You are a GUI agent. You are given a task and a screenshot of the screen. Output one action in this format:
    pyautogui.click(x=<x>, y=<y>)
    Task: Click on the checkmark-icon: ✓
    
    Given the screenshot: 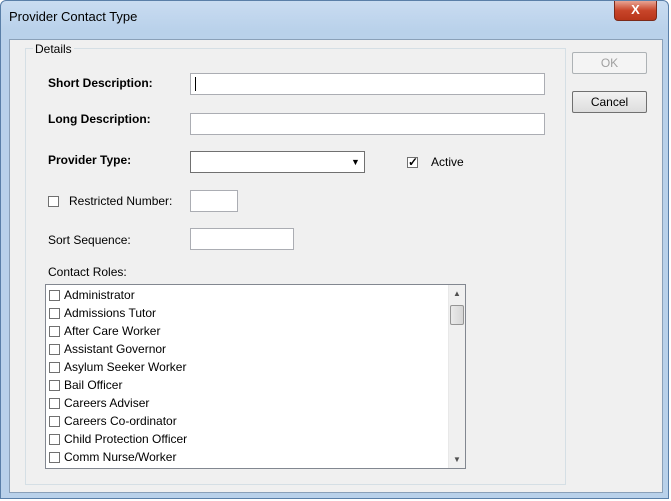 What is the action you would take?
    pyautogui.click(x=413, y=162)
    